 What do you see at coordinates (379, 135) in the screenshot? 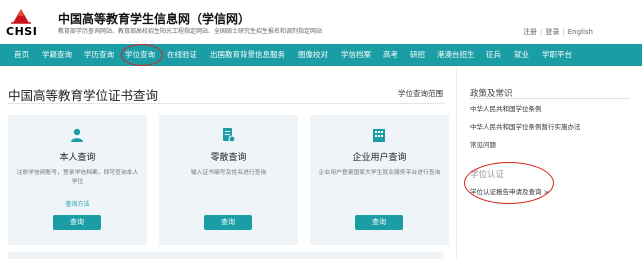
I see `building-icon` at bounding box center [379, 135].